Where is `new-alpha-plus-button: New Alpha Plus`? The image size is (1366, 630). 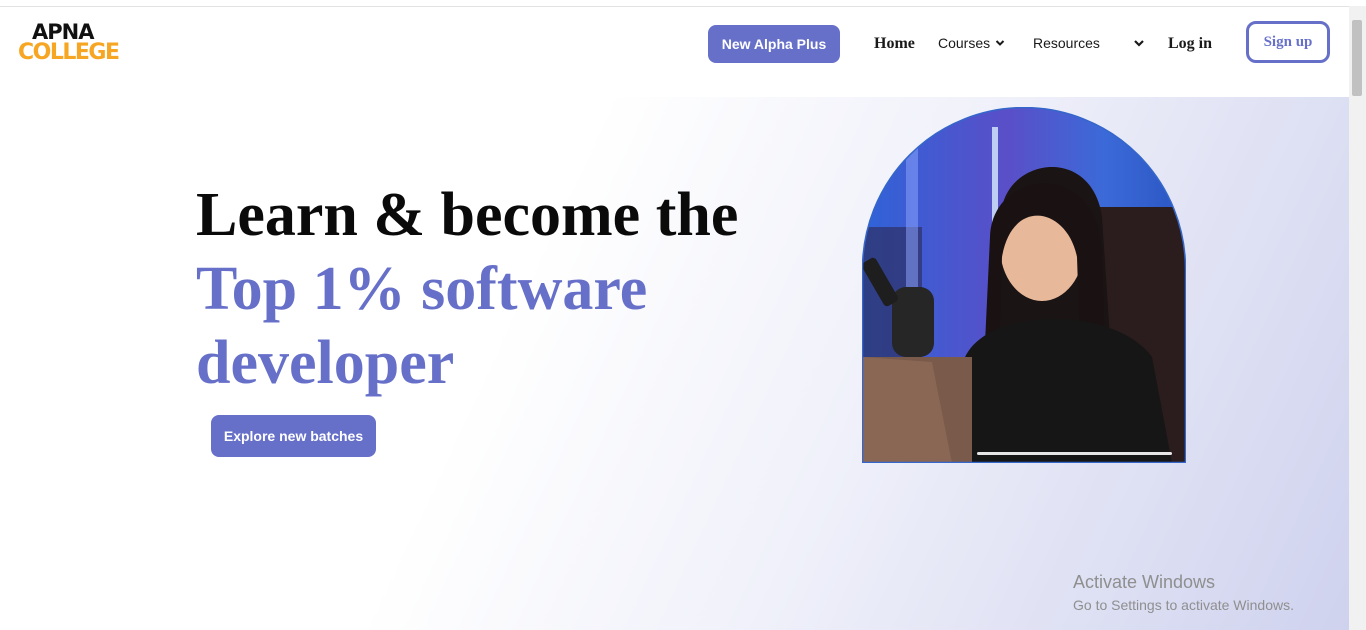 new-alpha-plus-button: New Alpha Plus is located at coordinates (774, 44).